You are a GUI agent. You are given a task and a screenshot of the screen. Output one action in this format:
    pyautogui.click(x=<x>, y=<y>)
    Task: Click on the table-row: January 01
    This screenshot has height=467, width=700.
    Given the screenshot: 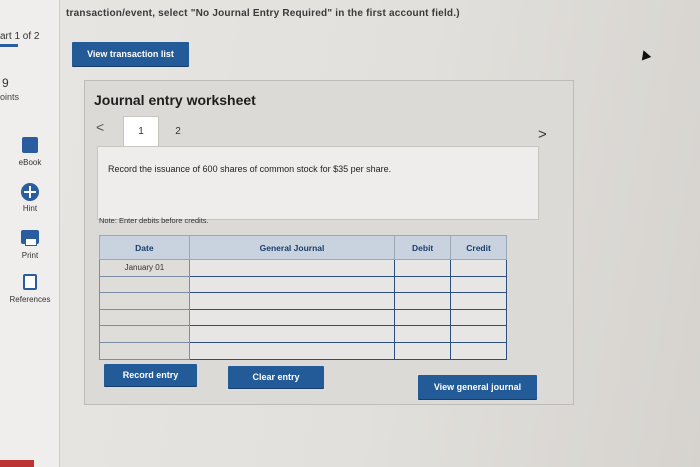 What is the action you would take?
    pyautogui.click(x=303, y=268)
    